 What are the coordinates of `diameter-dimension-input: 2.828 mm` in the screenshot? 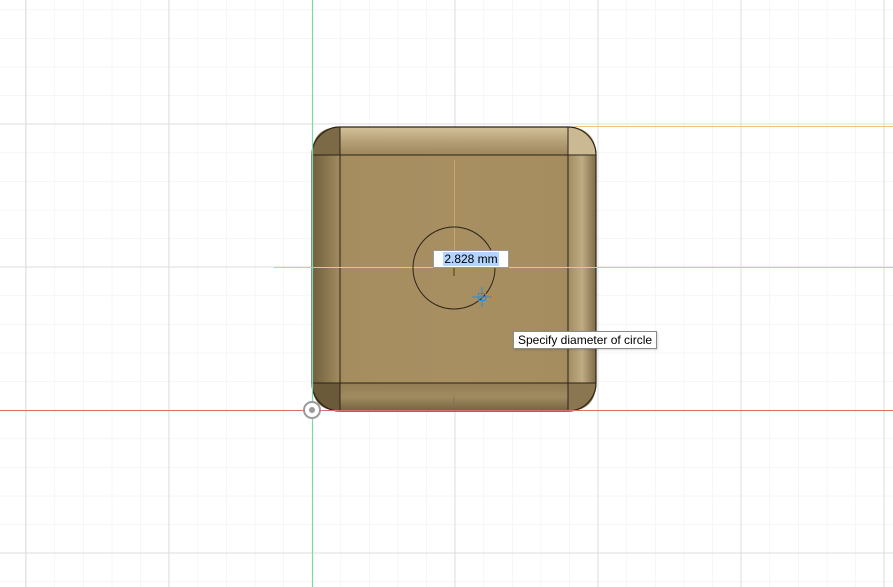 It's located at (471, 259).